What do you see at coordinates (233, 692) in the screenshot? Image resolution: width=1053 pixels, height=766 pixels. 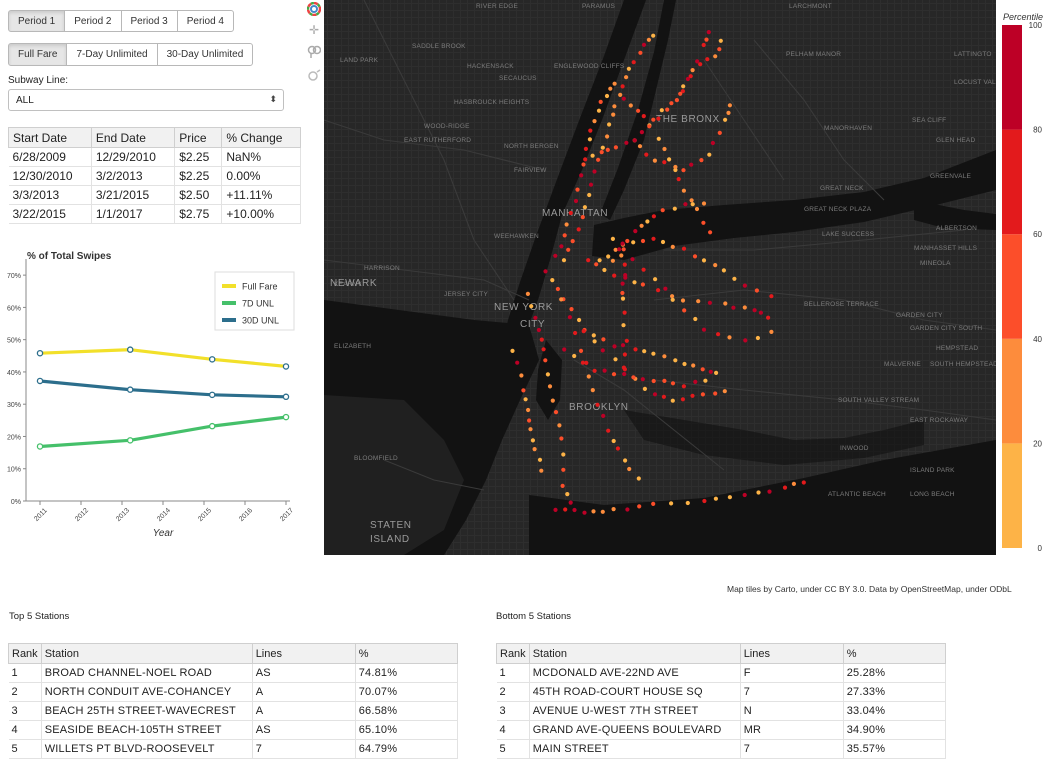 I see `table-row: 2 NORTH CONDUIT AVE-COHANCEY A 70.07%` at bounding box center [233, 692].